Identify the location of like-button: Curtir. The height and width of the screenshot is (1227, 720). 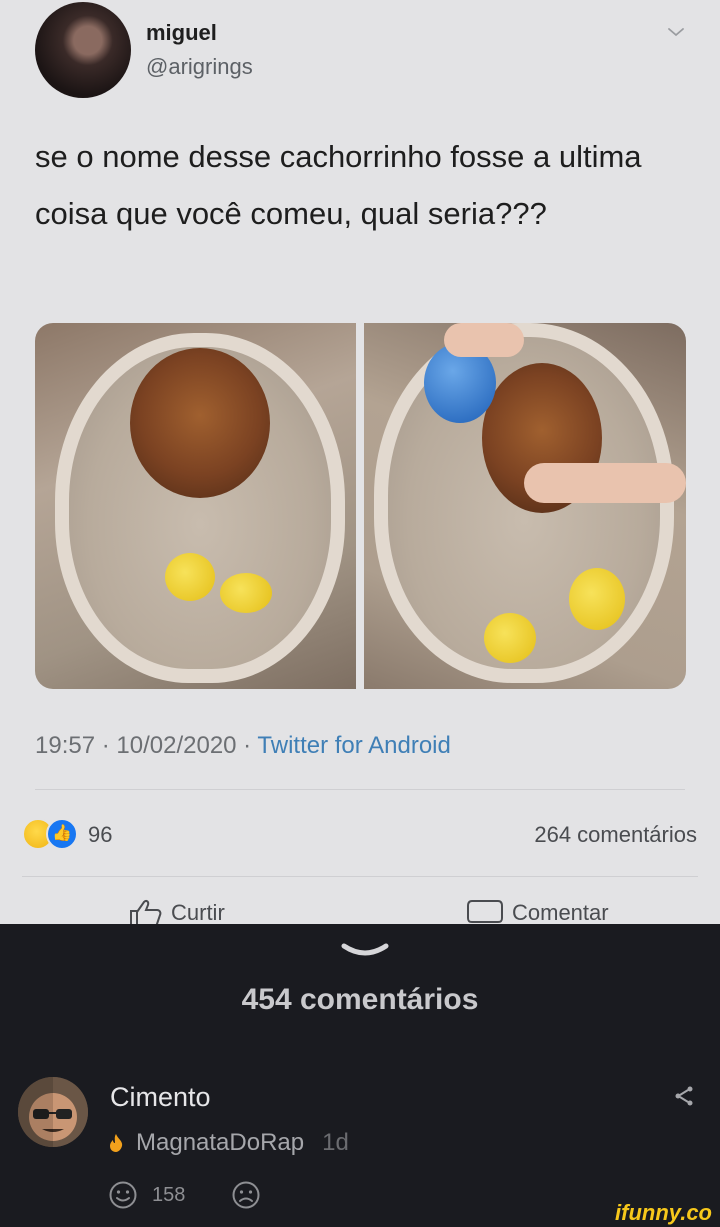
(176, 911).